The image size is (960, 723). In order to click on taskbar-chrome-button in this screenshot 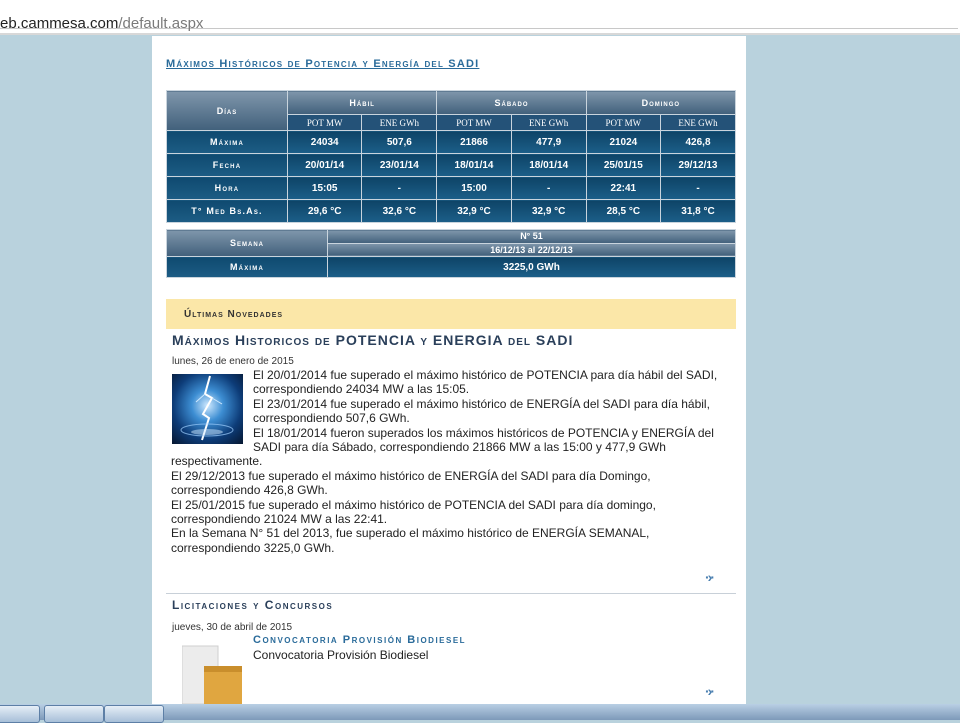, I will do `click(20, 714)`.